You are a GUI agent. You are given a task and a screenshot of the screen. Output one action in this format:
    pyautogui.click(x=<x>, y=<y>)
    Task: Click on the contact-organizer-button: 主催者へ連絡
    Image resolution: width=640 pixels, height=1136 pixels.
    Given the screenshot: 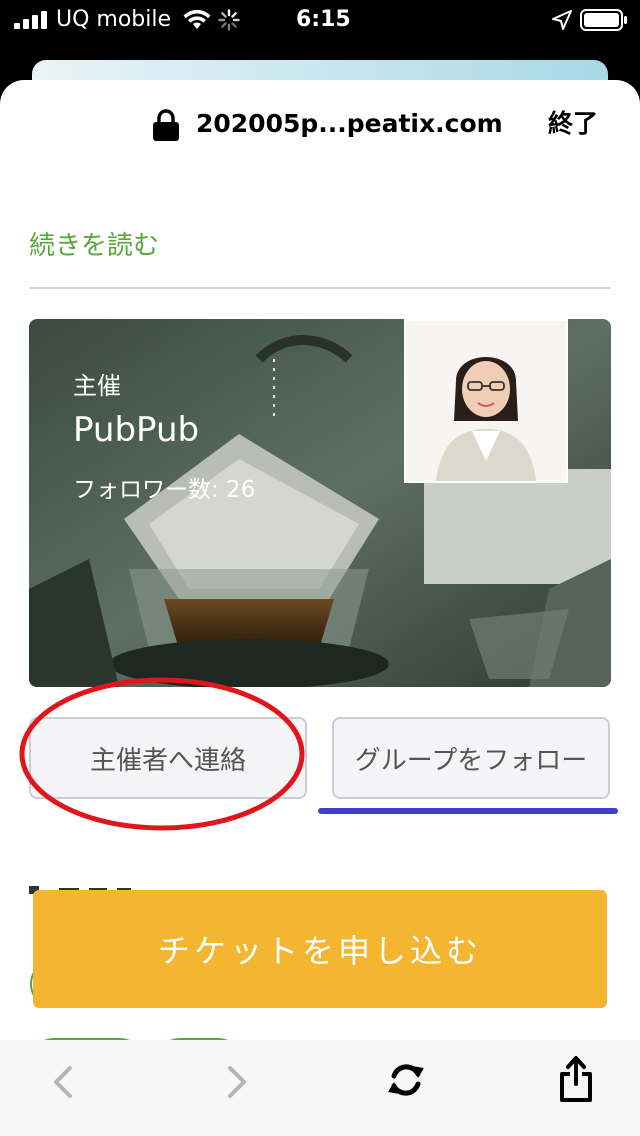 What is the action you would take?
    pyautogui.click(x=168, y=758)
    